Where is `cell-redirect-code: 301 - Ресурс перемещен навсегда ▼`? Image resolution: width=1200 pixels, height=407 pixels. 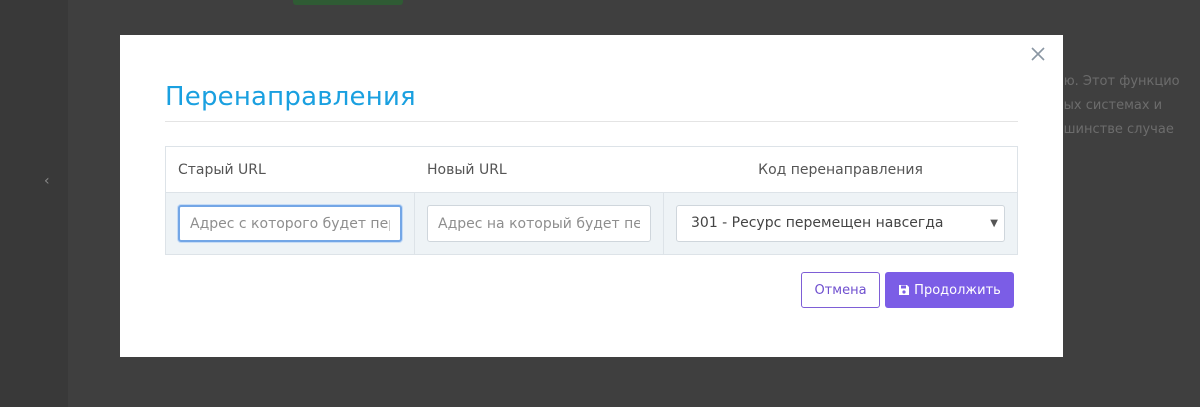
cell-redirect-code: 301 - Ресурс перемещен навсегда ▼ is located at coordinates (840, 223).